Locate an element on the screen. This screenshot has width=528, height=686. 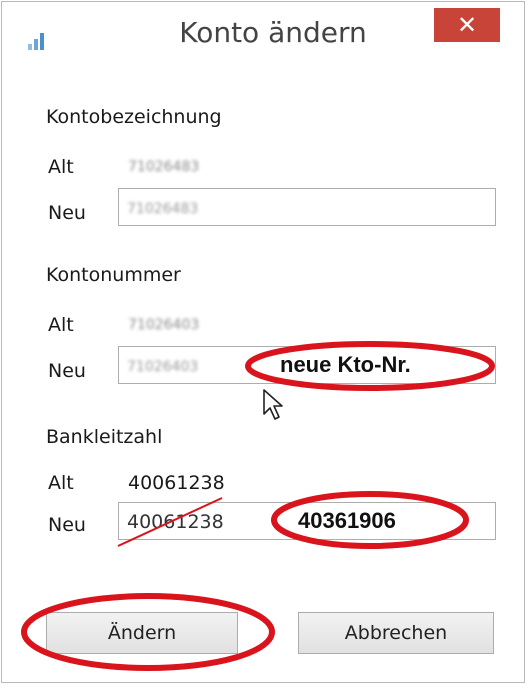
kontobezeichnung-heading: Kontobezeichnung is located at coordinates (134, 117).